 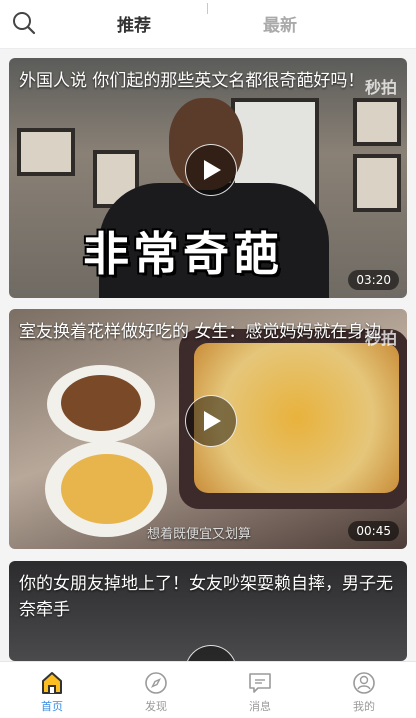 I want to click on nav-profile-label: 我的, so click(x=364, y=706).